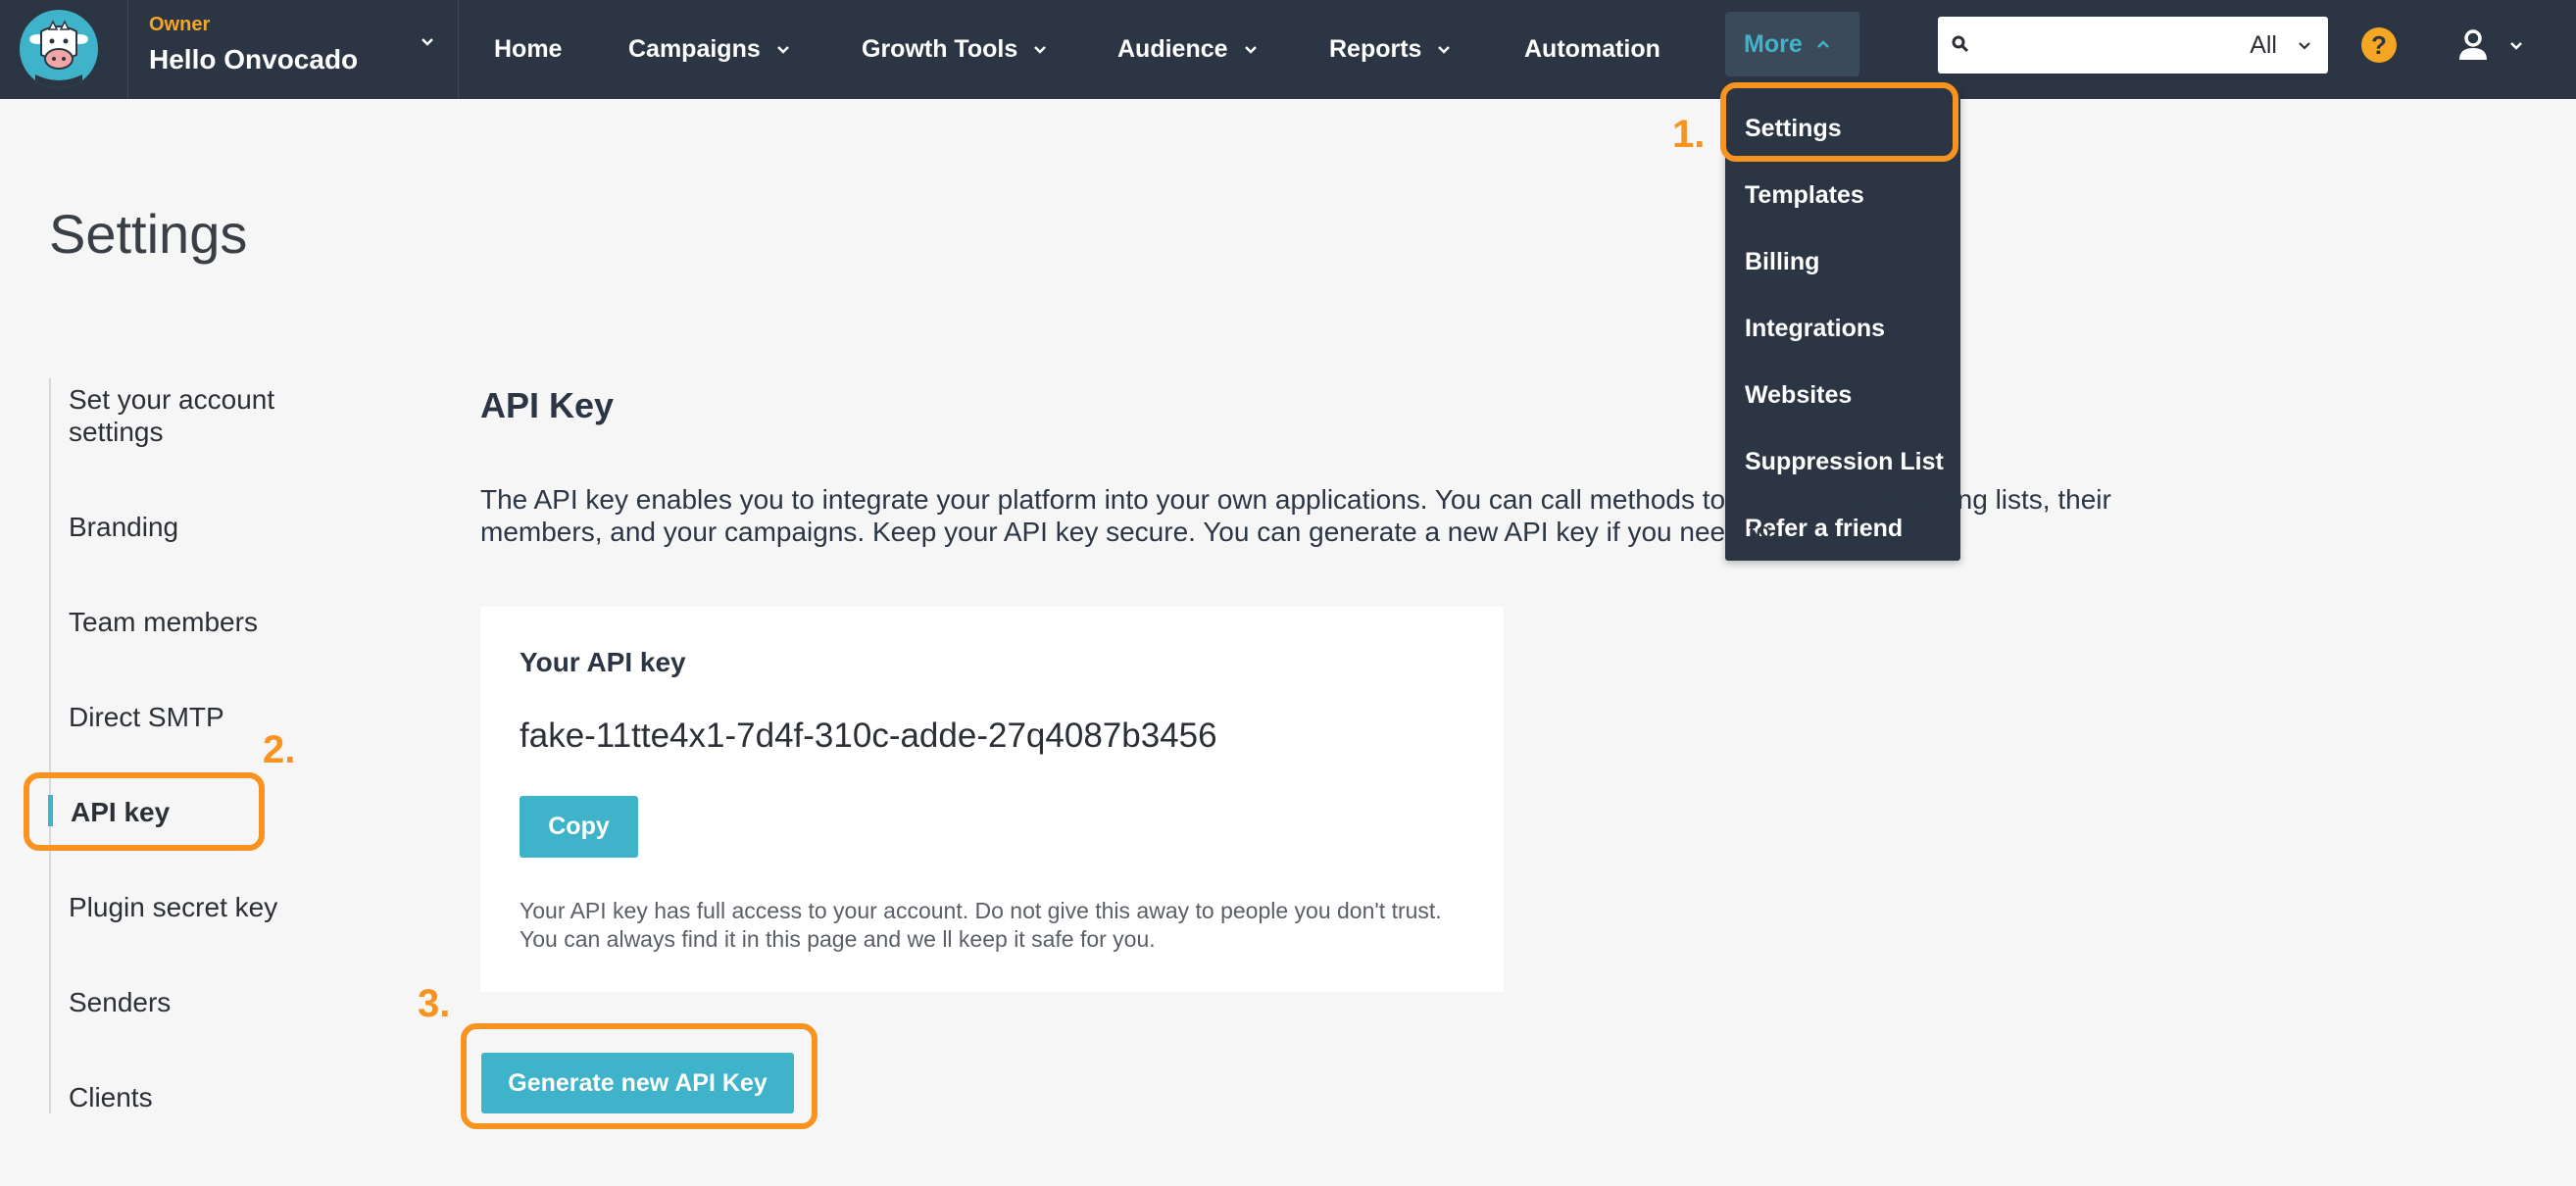  I want to click on nav-home: Home, so click(528, 50).